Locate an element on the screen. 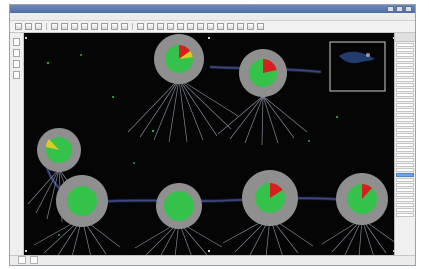 The height and width of the screenshot is (269, 429). selected-property-row is located at coordinates (405, 175).